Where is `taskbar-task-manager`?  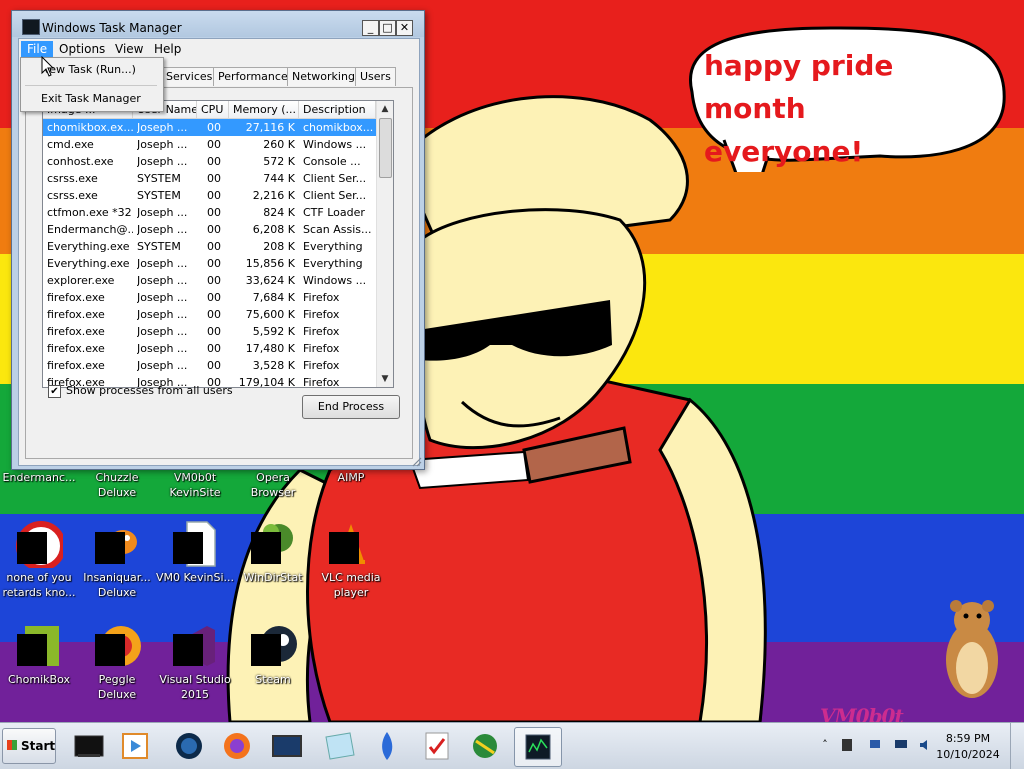 taskbar-task-manager is located at coordinates (538, 747).